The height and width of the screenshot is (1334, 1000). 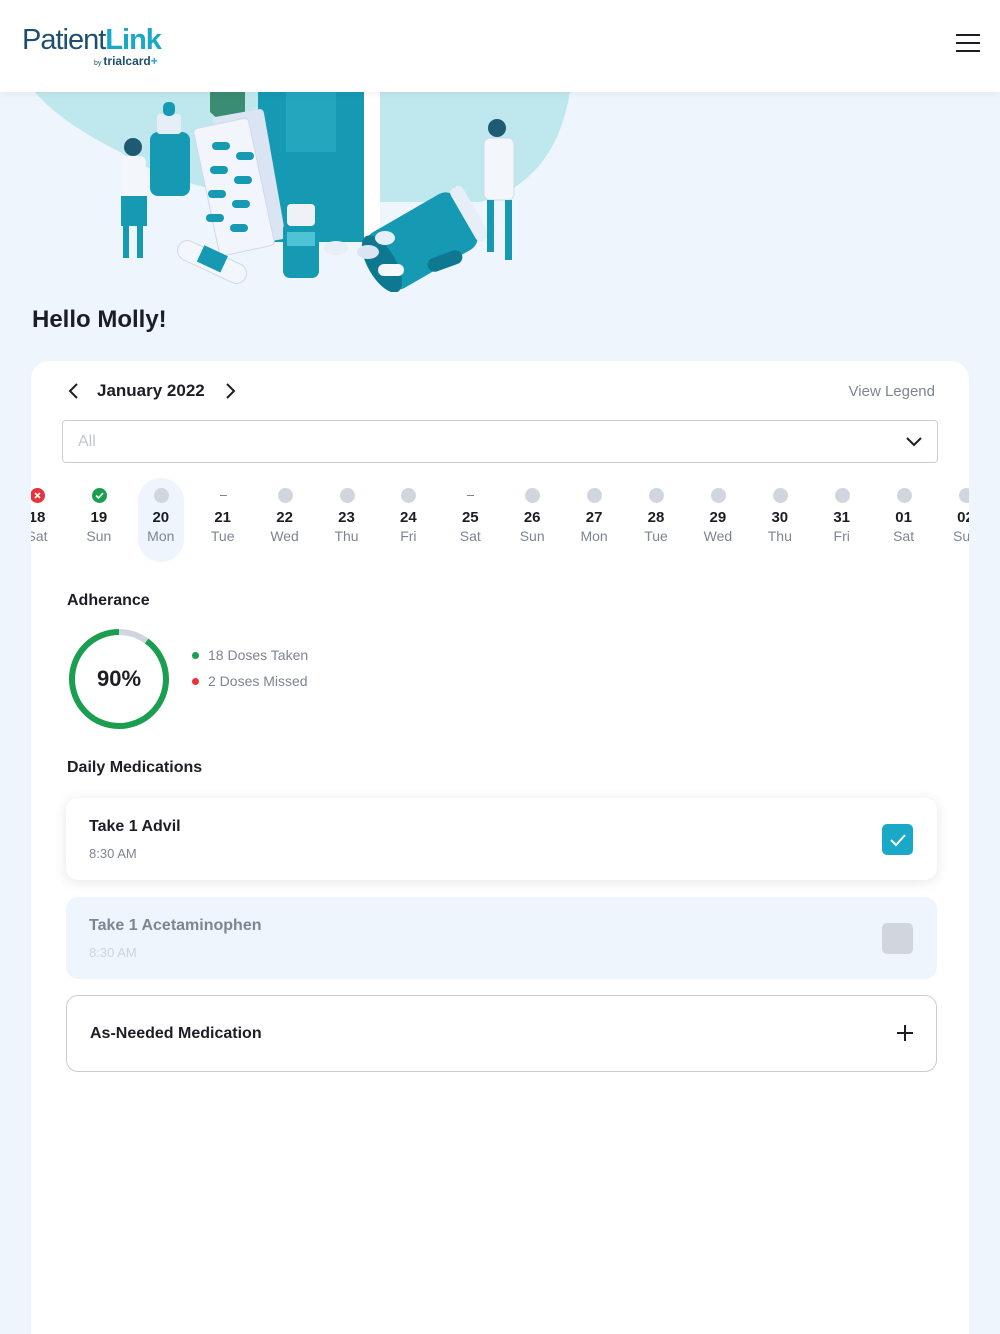 What do you see at coordinates (175, 925) in the screenshot?
I see `medication-name: Take 1 Acetaminophen` at bounding box center [175, 925].